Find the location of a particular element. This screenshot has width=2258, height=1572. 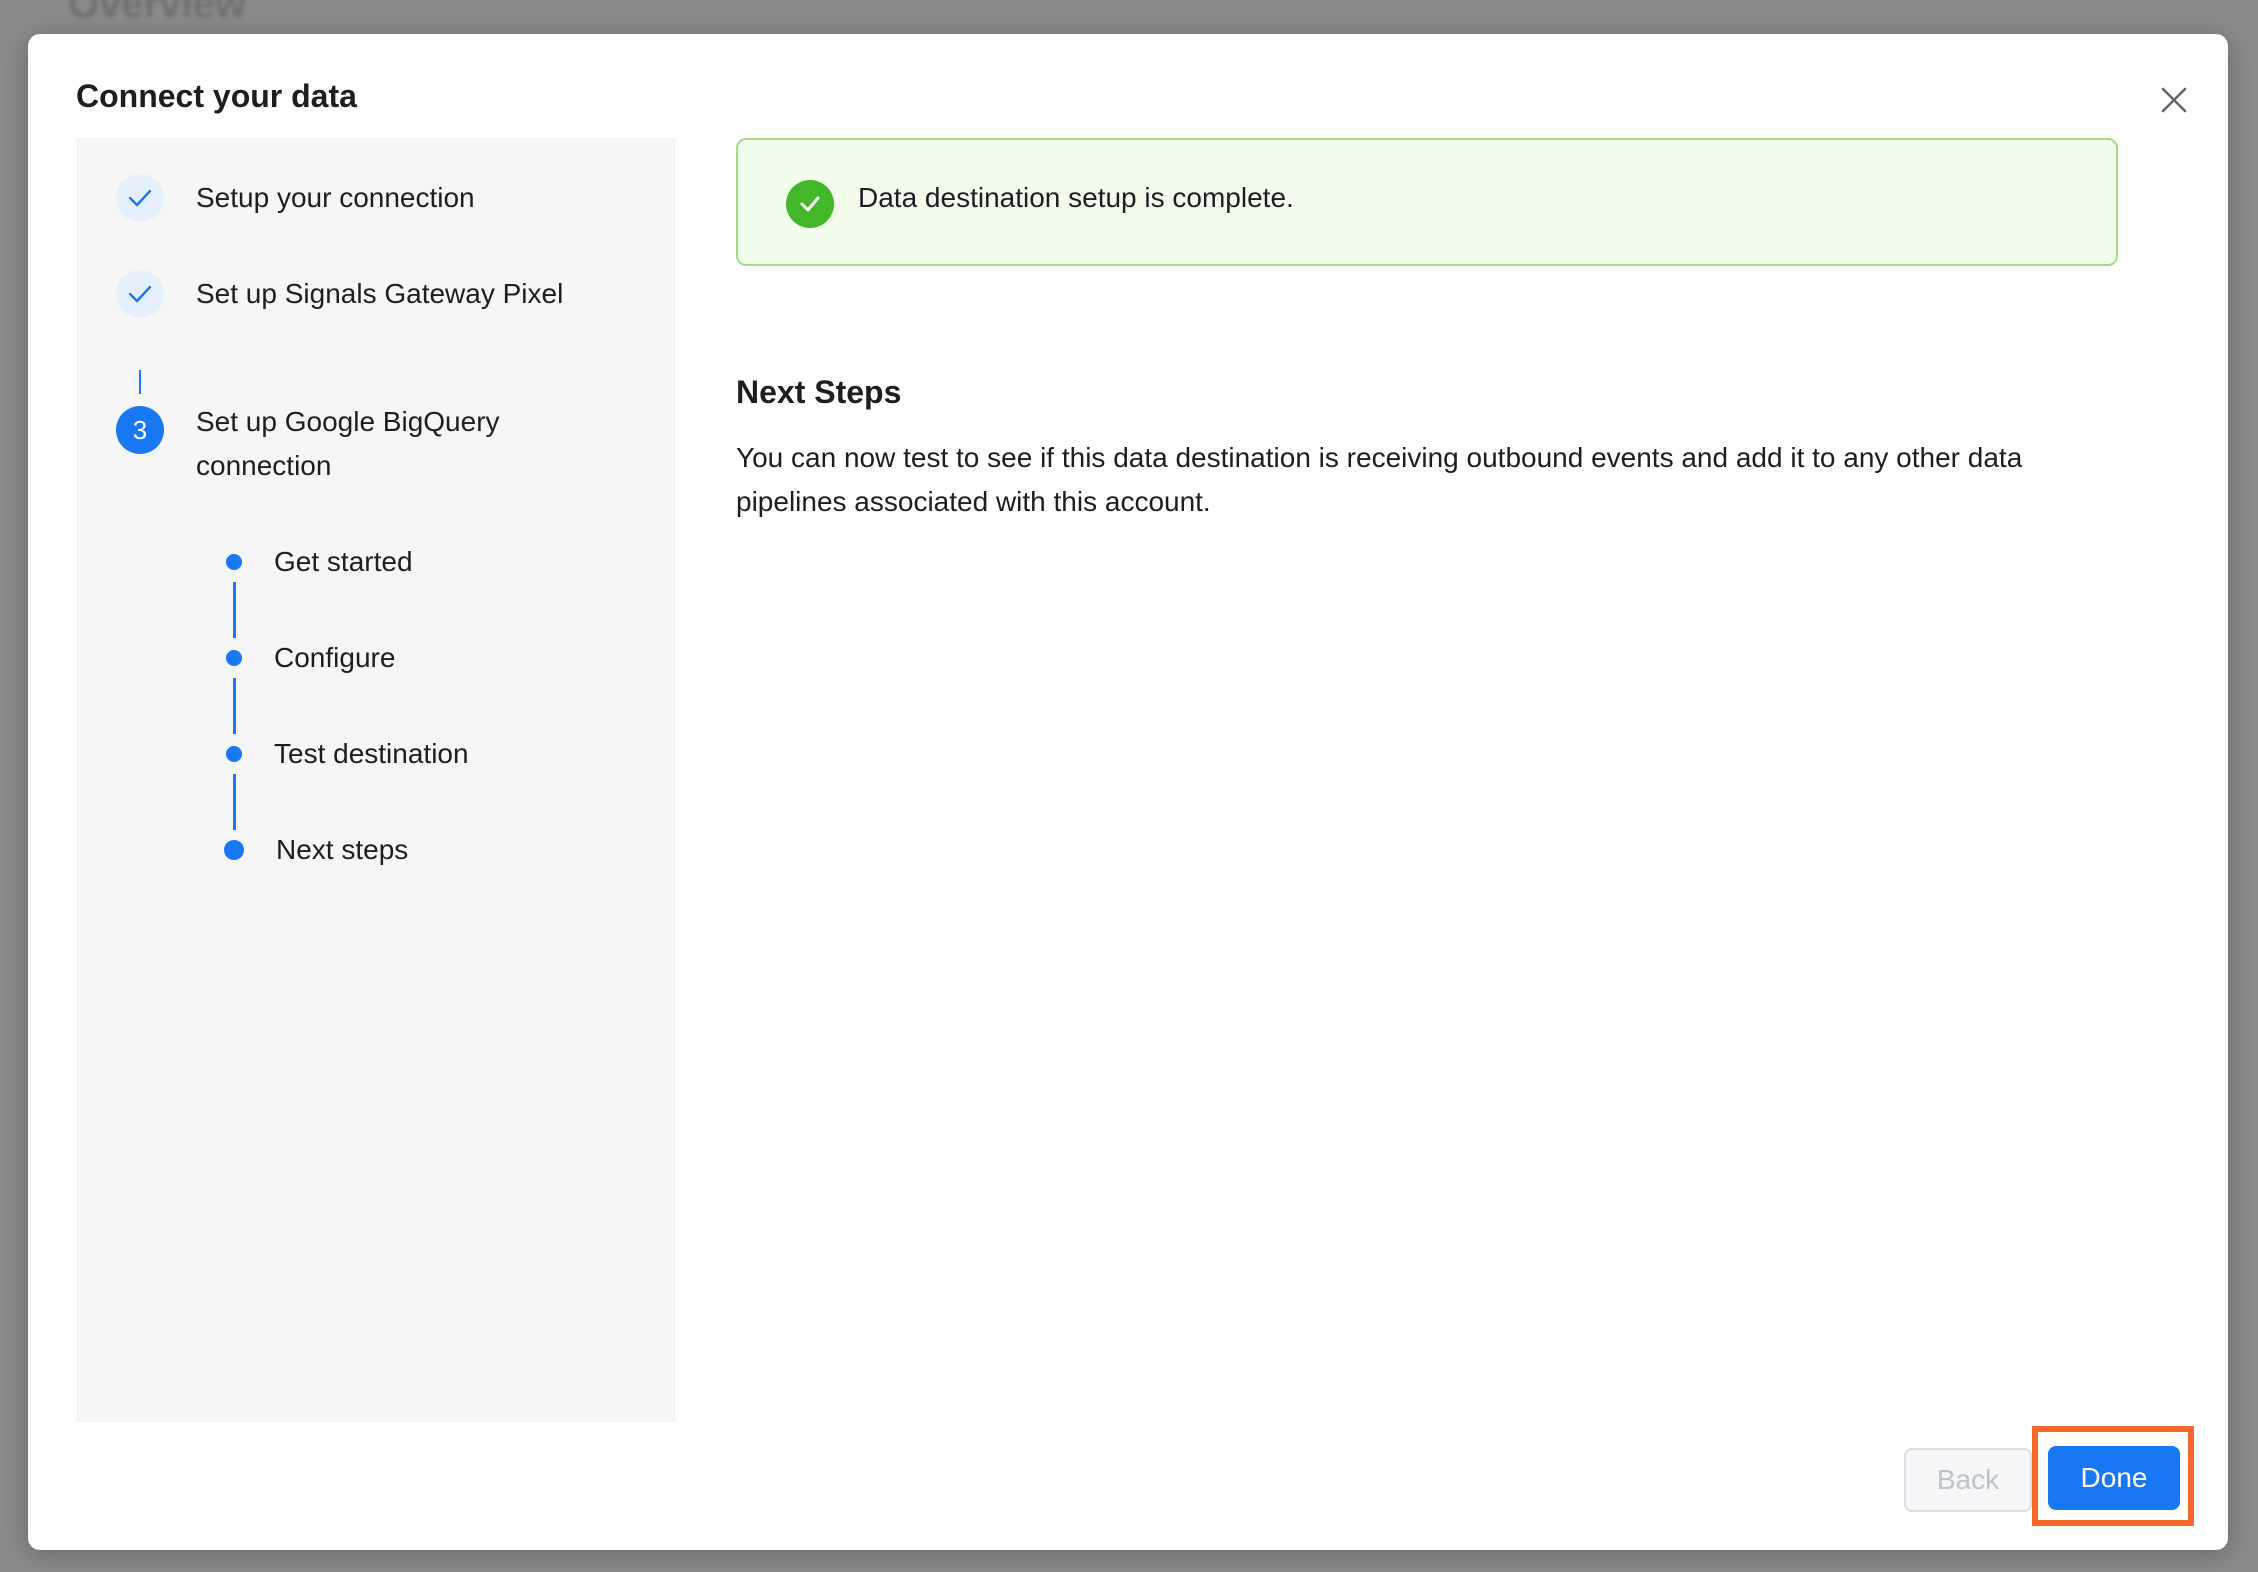

background-page-title: Overview is located at coordinates (157, 13).